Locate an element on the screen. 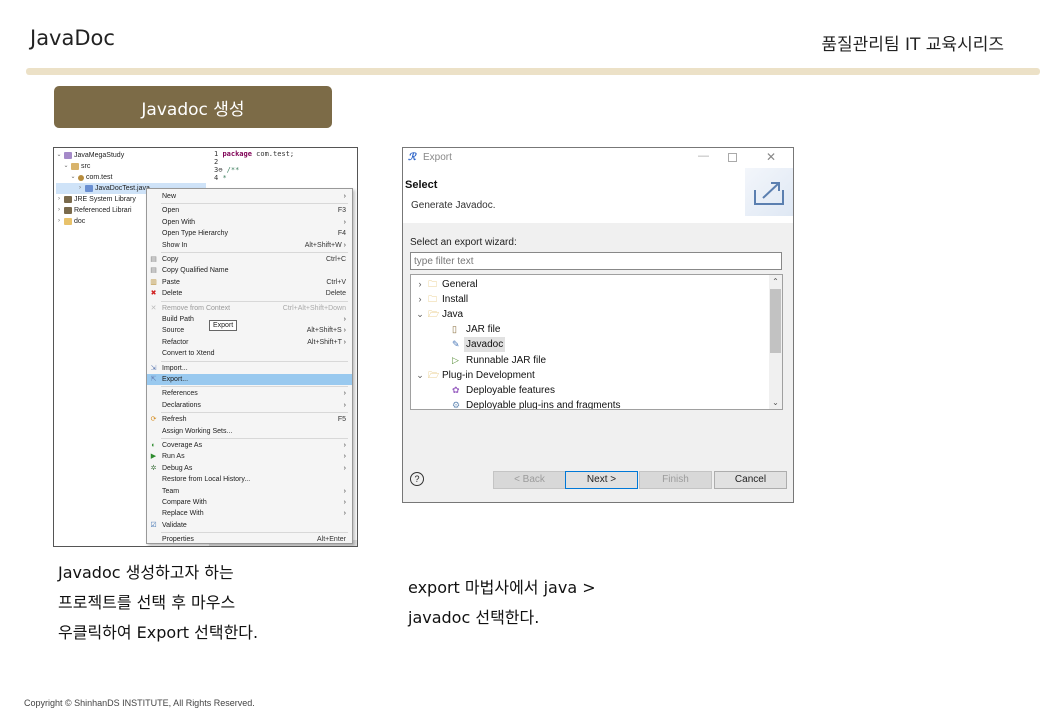 Image resolution: width=1040 pixels, height=720 pixels. menu-item-shortcut: F3 is located at coordinates (341, 211).